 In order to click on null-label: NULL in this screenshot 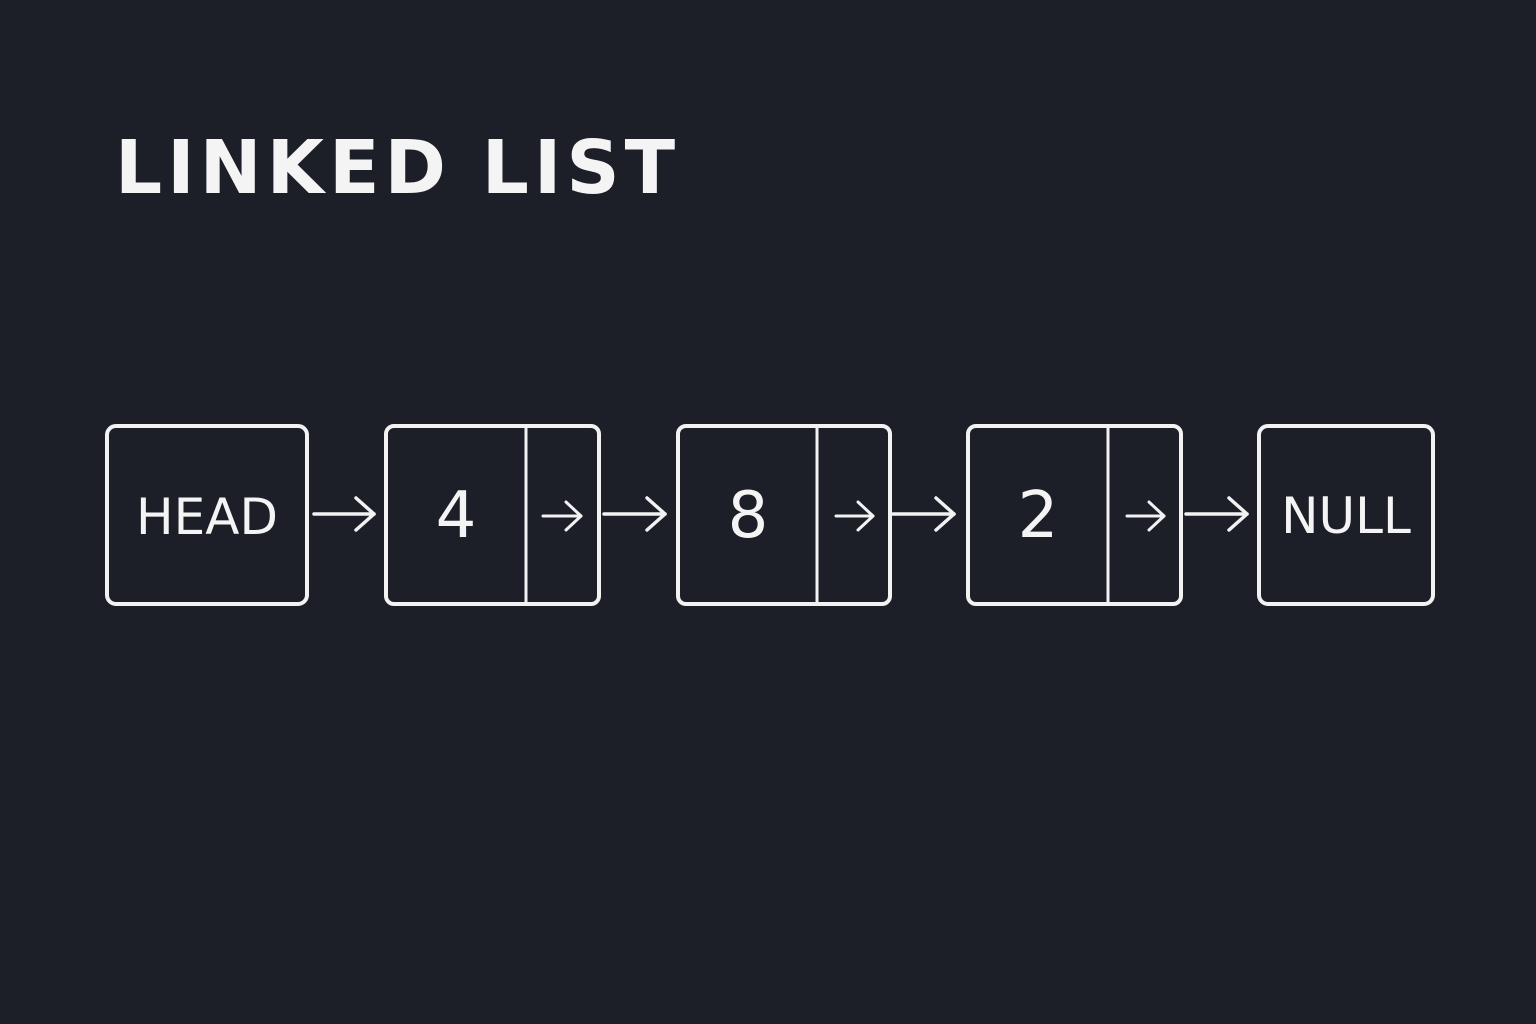, I will do `click(1346, 516)`.